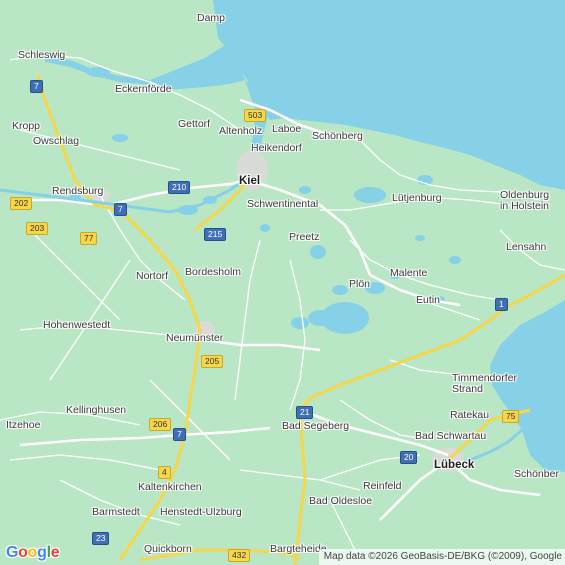 This screenshot has width=565, height=565. What do you see at coordinates (77, 191) in the screenshot?
I see `place-label: Rendsburg` at bounding box center [77, 191].